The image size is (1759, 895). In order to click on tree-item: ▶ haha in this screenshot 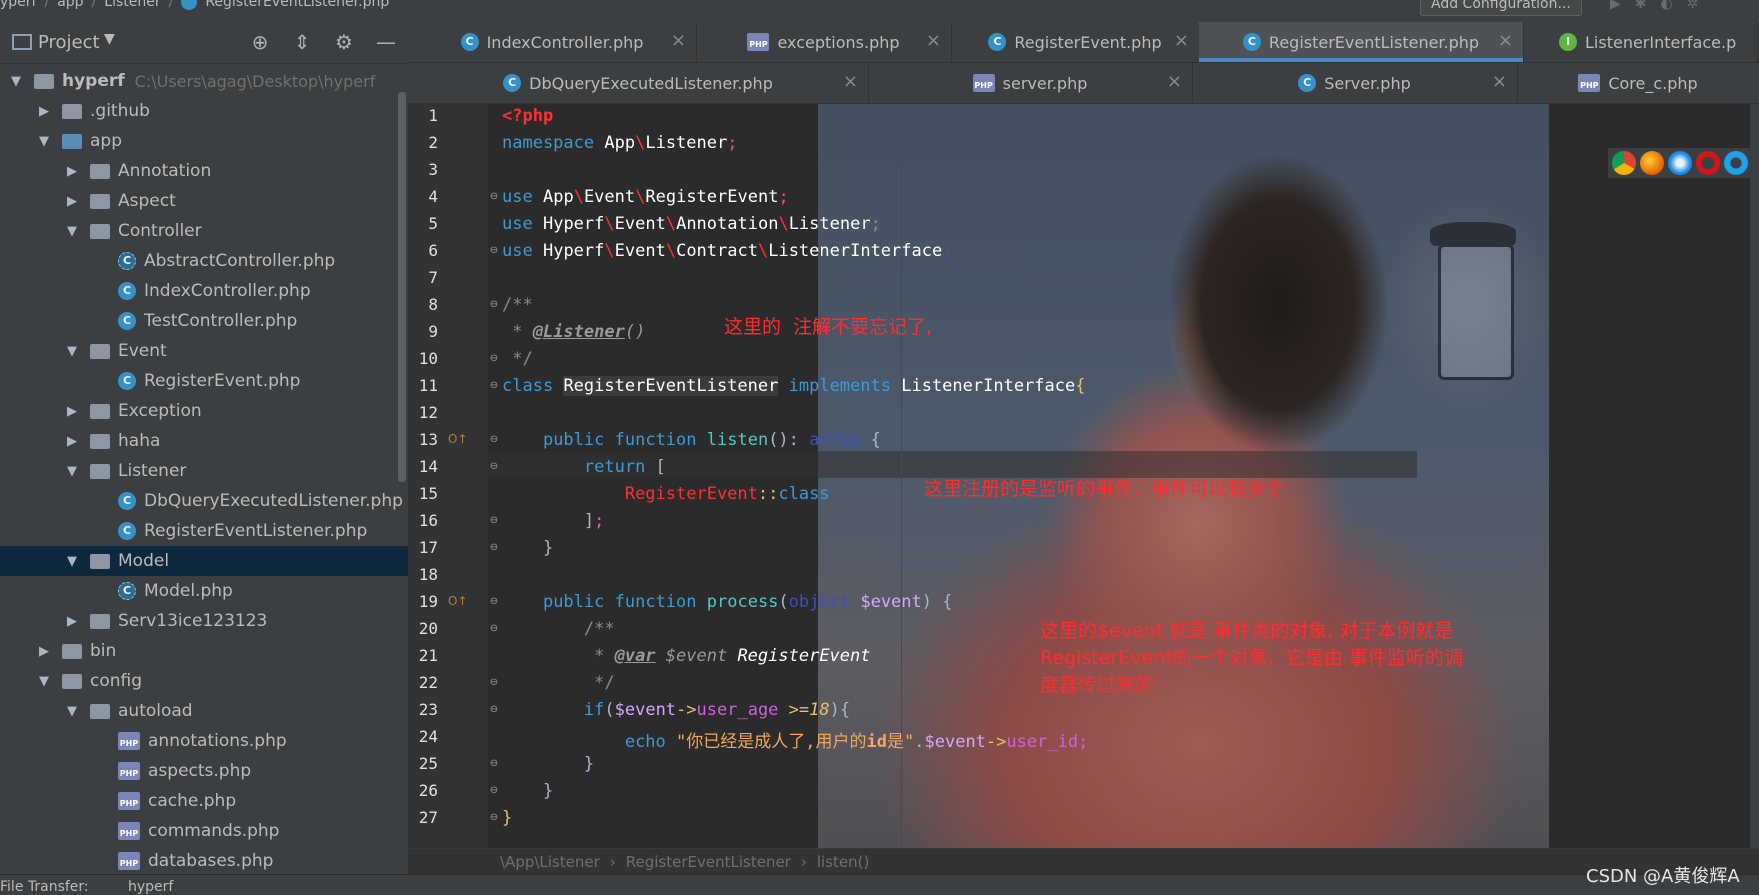, I will do `click(204, 441)`.